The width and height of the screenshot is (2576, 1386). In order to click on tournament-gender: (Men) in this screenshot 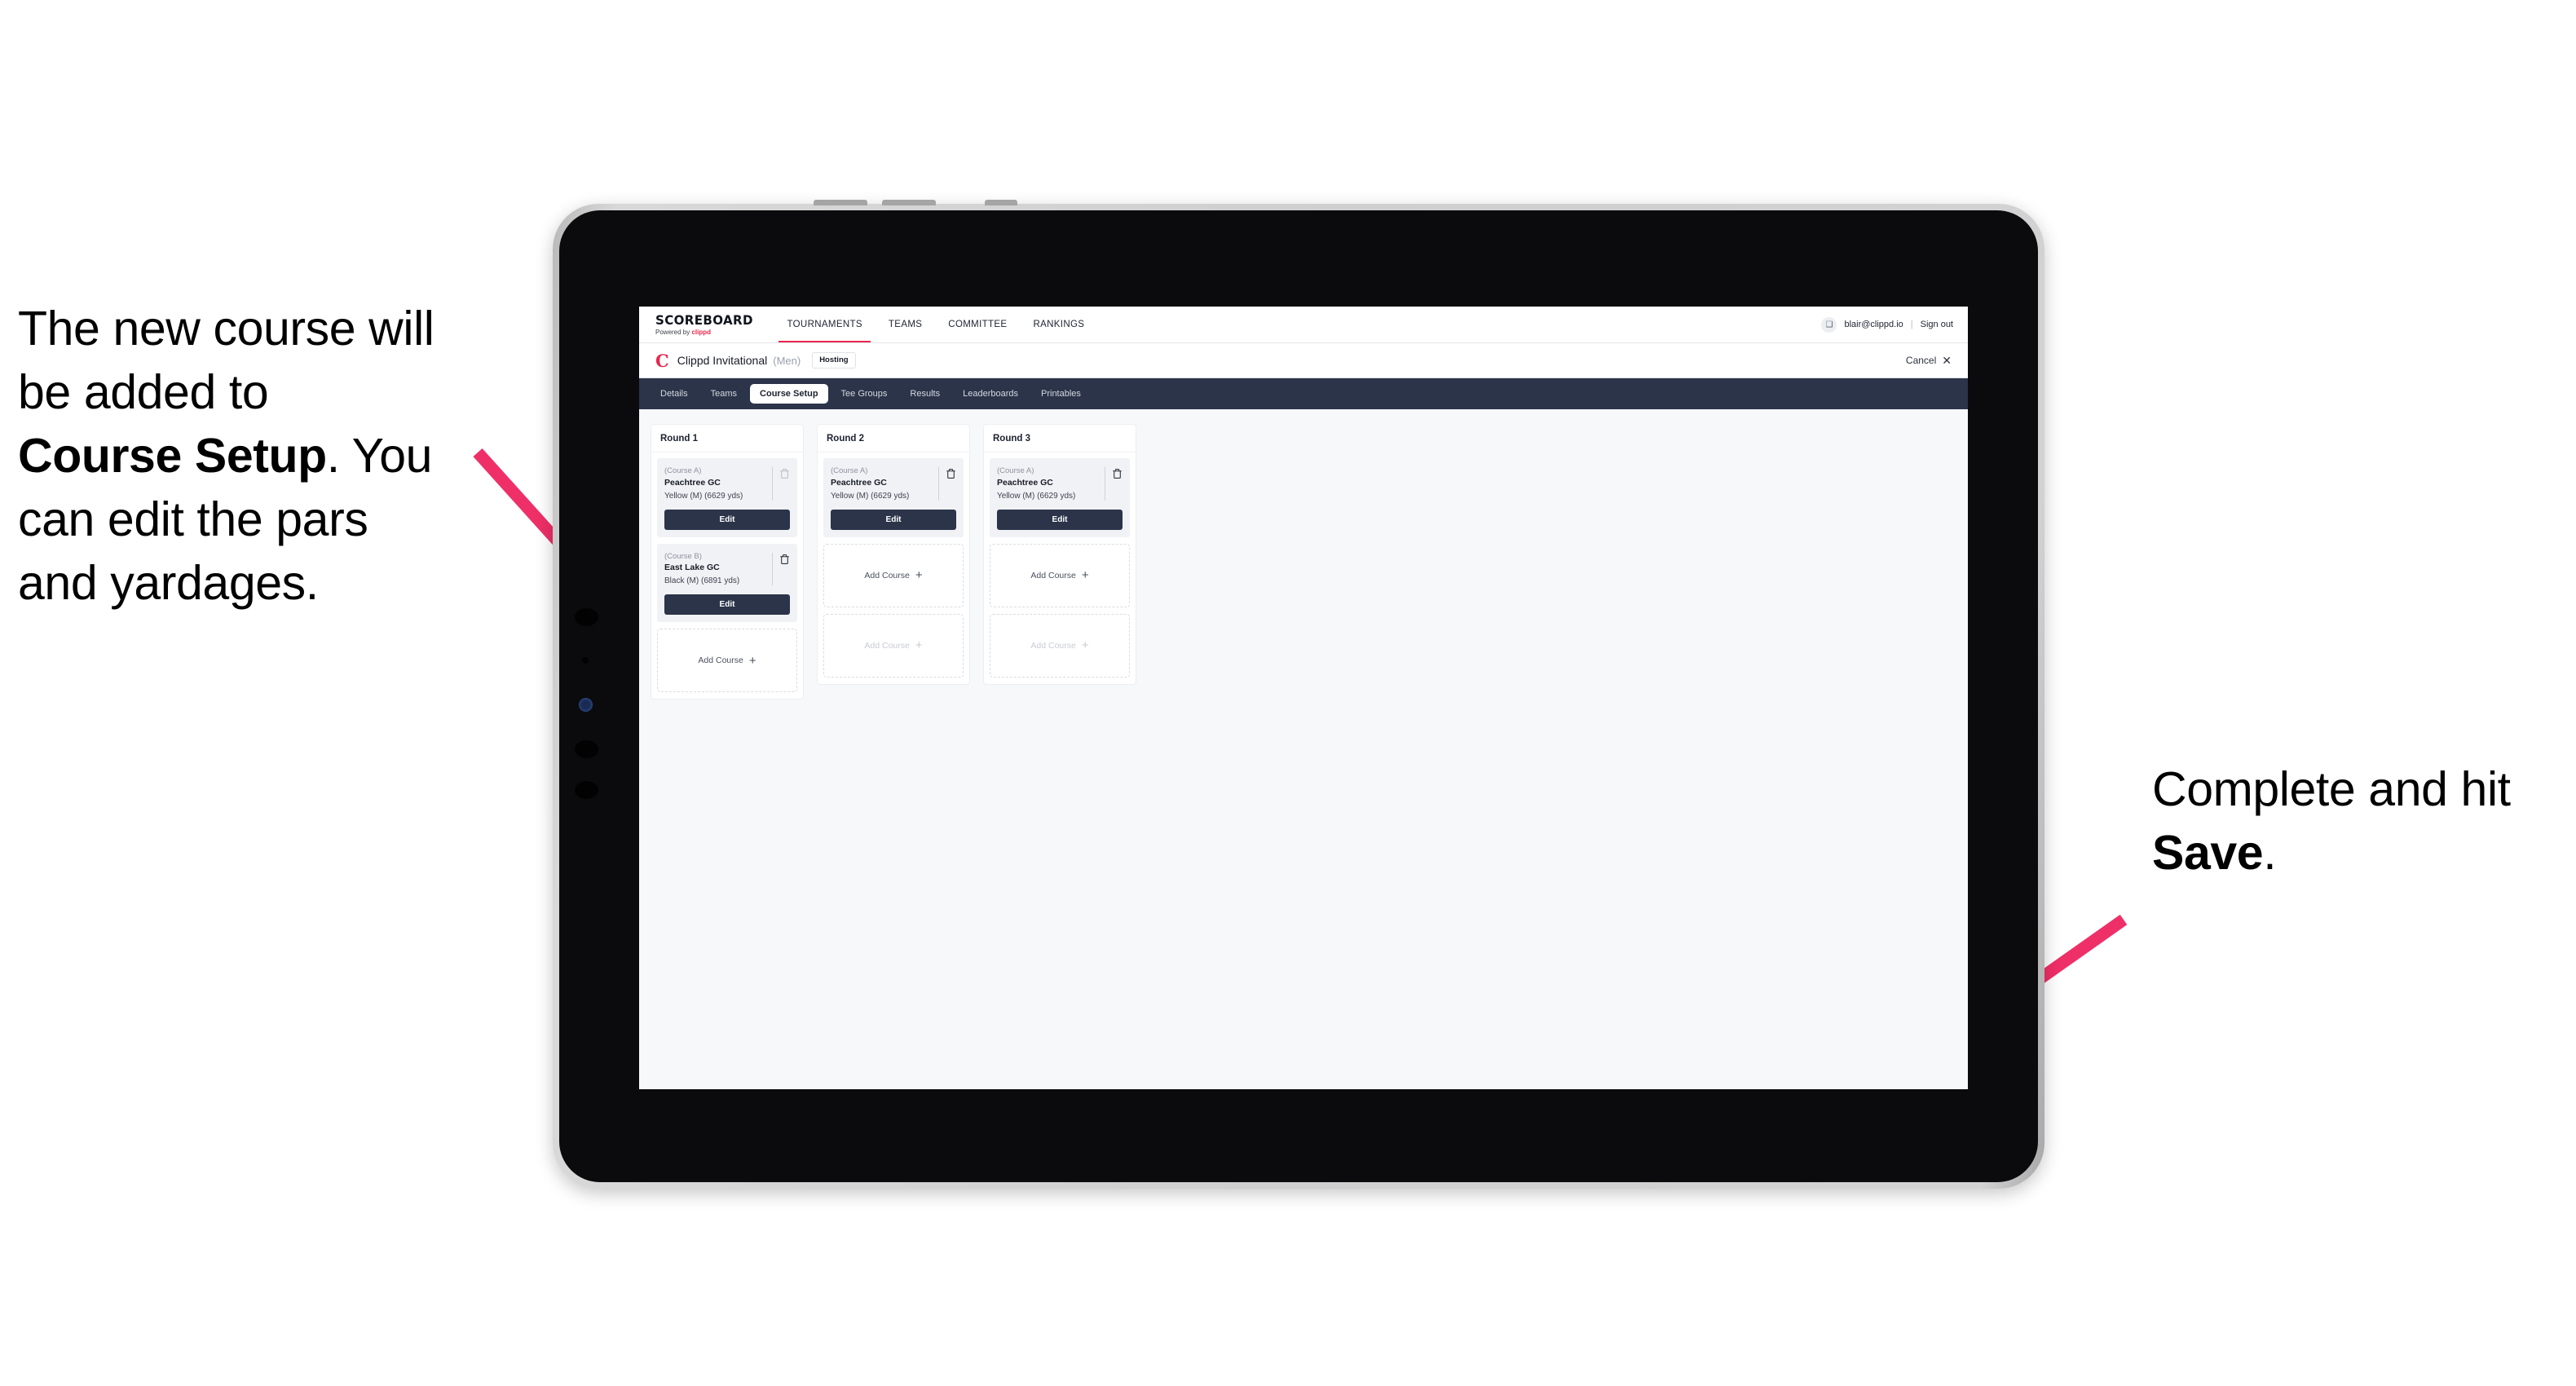, I will do `click(787, 361)`.